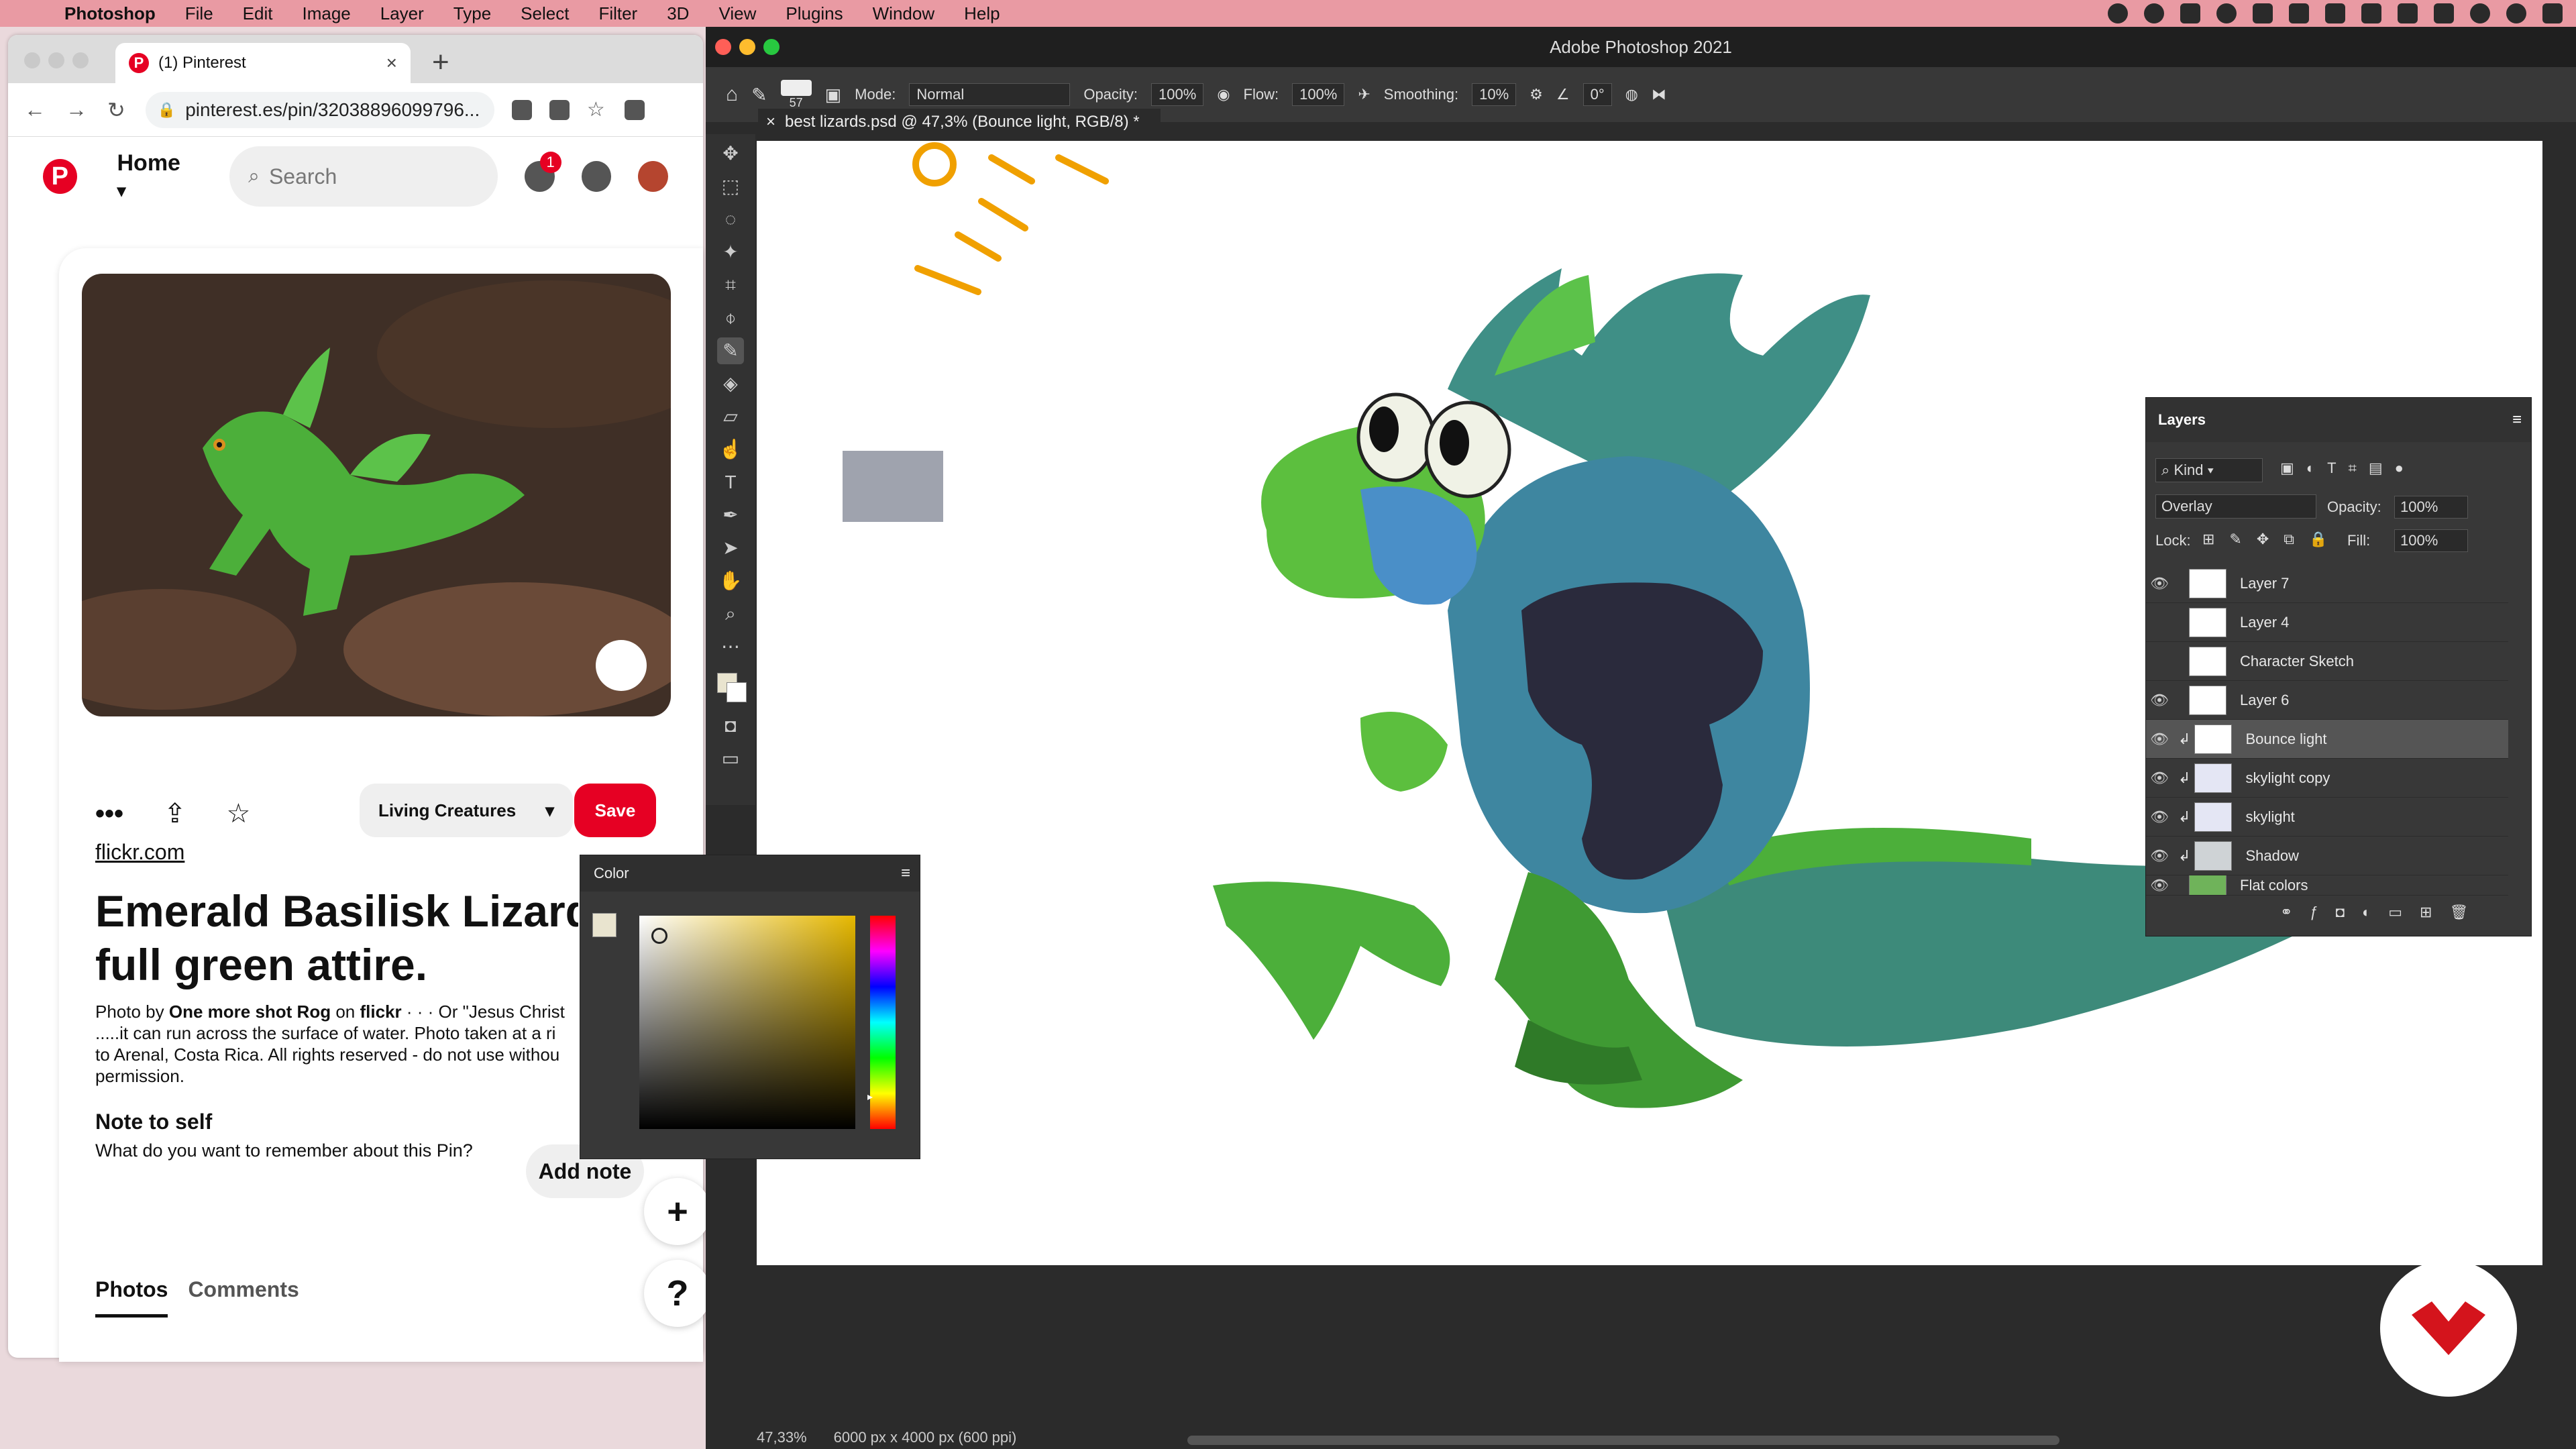 The height and width of the screenshot is (1449, 2576). Describe the element at coordinates (732, 94) in the screenshot. I see `home-icon: ⌂` at that location.